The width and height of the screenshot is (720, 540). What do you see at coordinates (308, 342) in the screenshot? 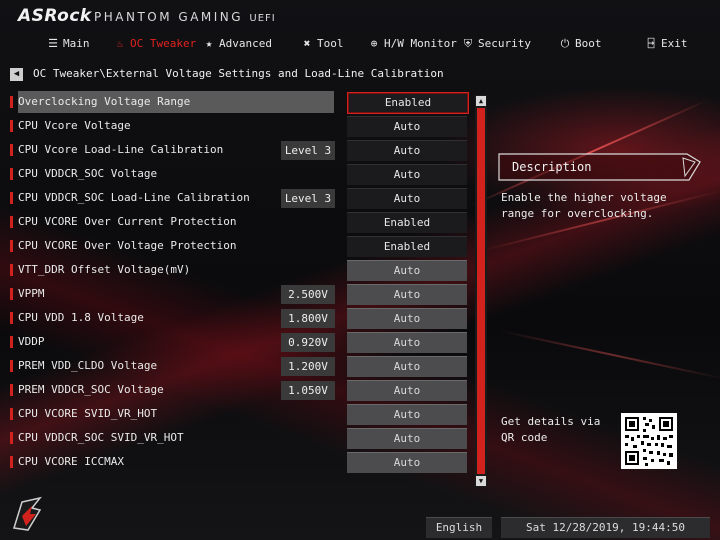
I see `current-voltage-badge: 0.920V` at bounding box center [308, 342].